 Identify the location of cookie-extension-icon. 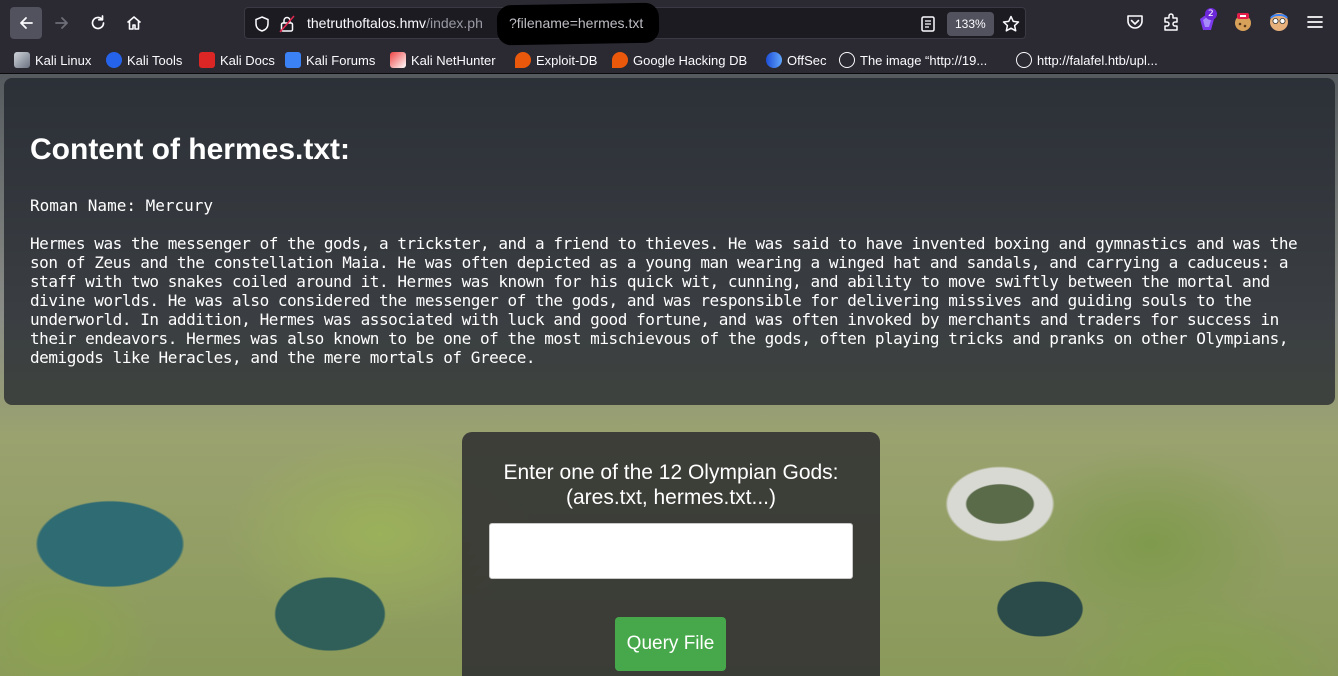
(1243, 22).